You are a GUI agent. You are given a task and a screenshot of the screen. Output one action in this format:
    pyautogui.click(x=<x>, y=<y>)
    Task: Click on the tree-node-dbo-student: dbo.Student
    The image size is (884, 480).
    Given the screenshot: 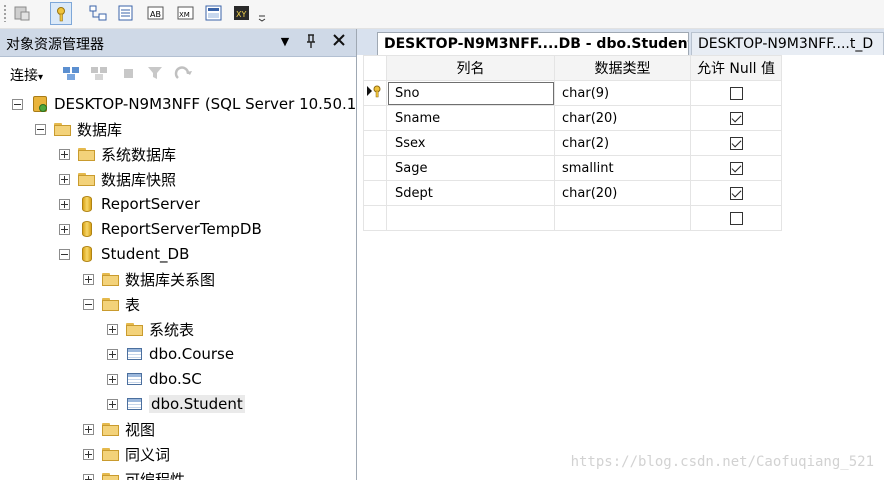 What is the action you would take?
    pyautogui.click(x=176, y=404)
    